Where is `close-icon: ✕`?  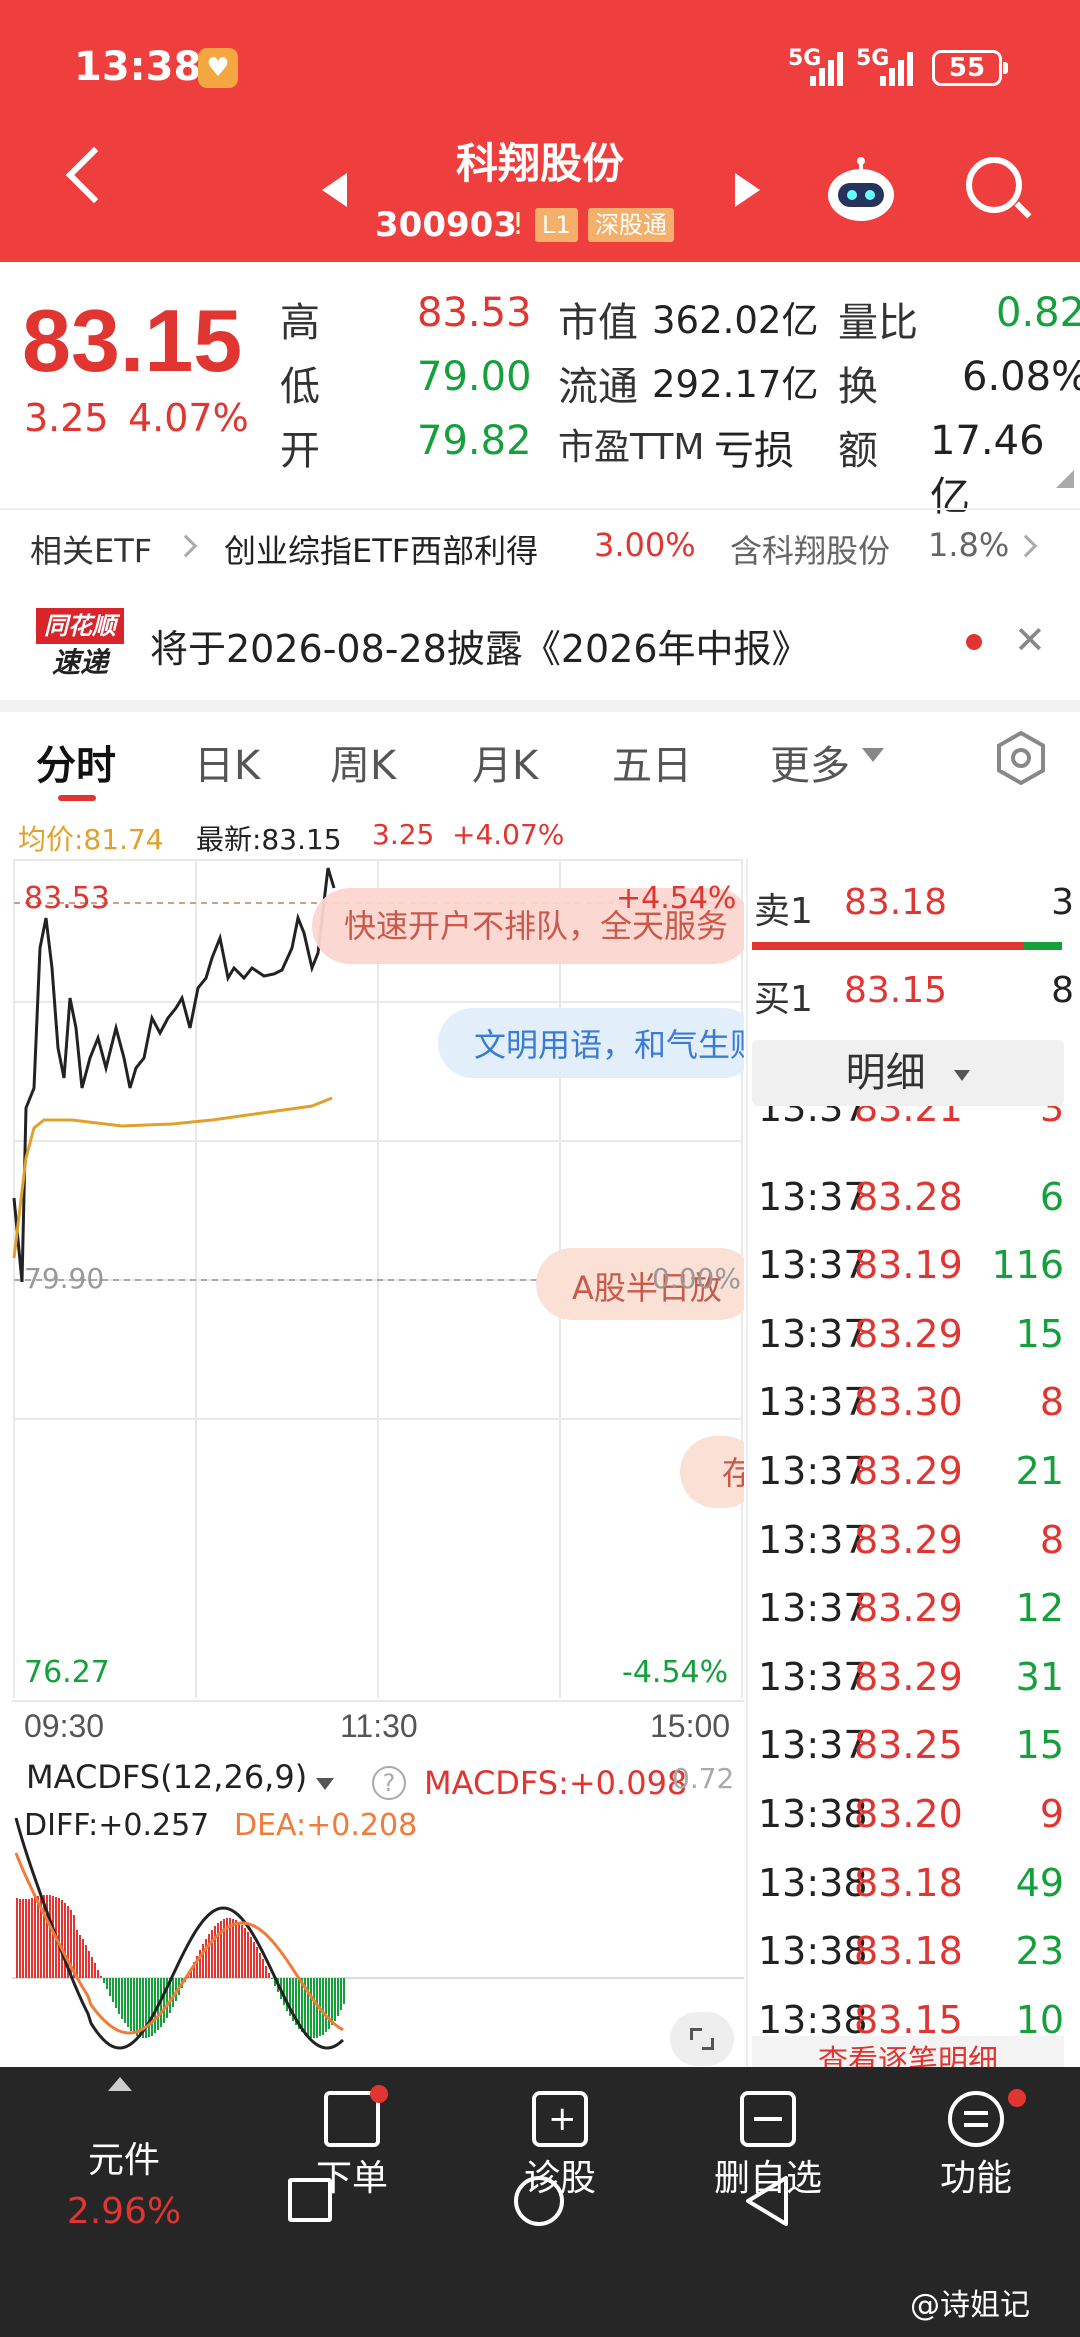
close-icon: ✕ is located at coordinates (1030, 640).